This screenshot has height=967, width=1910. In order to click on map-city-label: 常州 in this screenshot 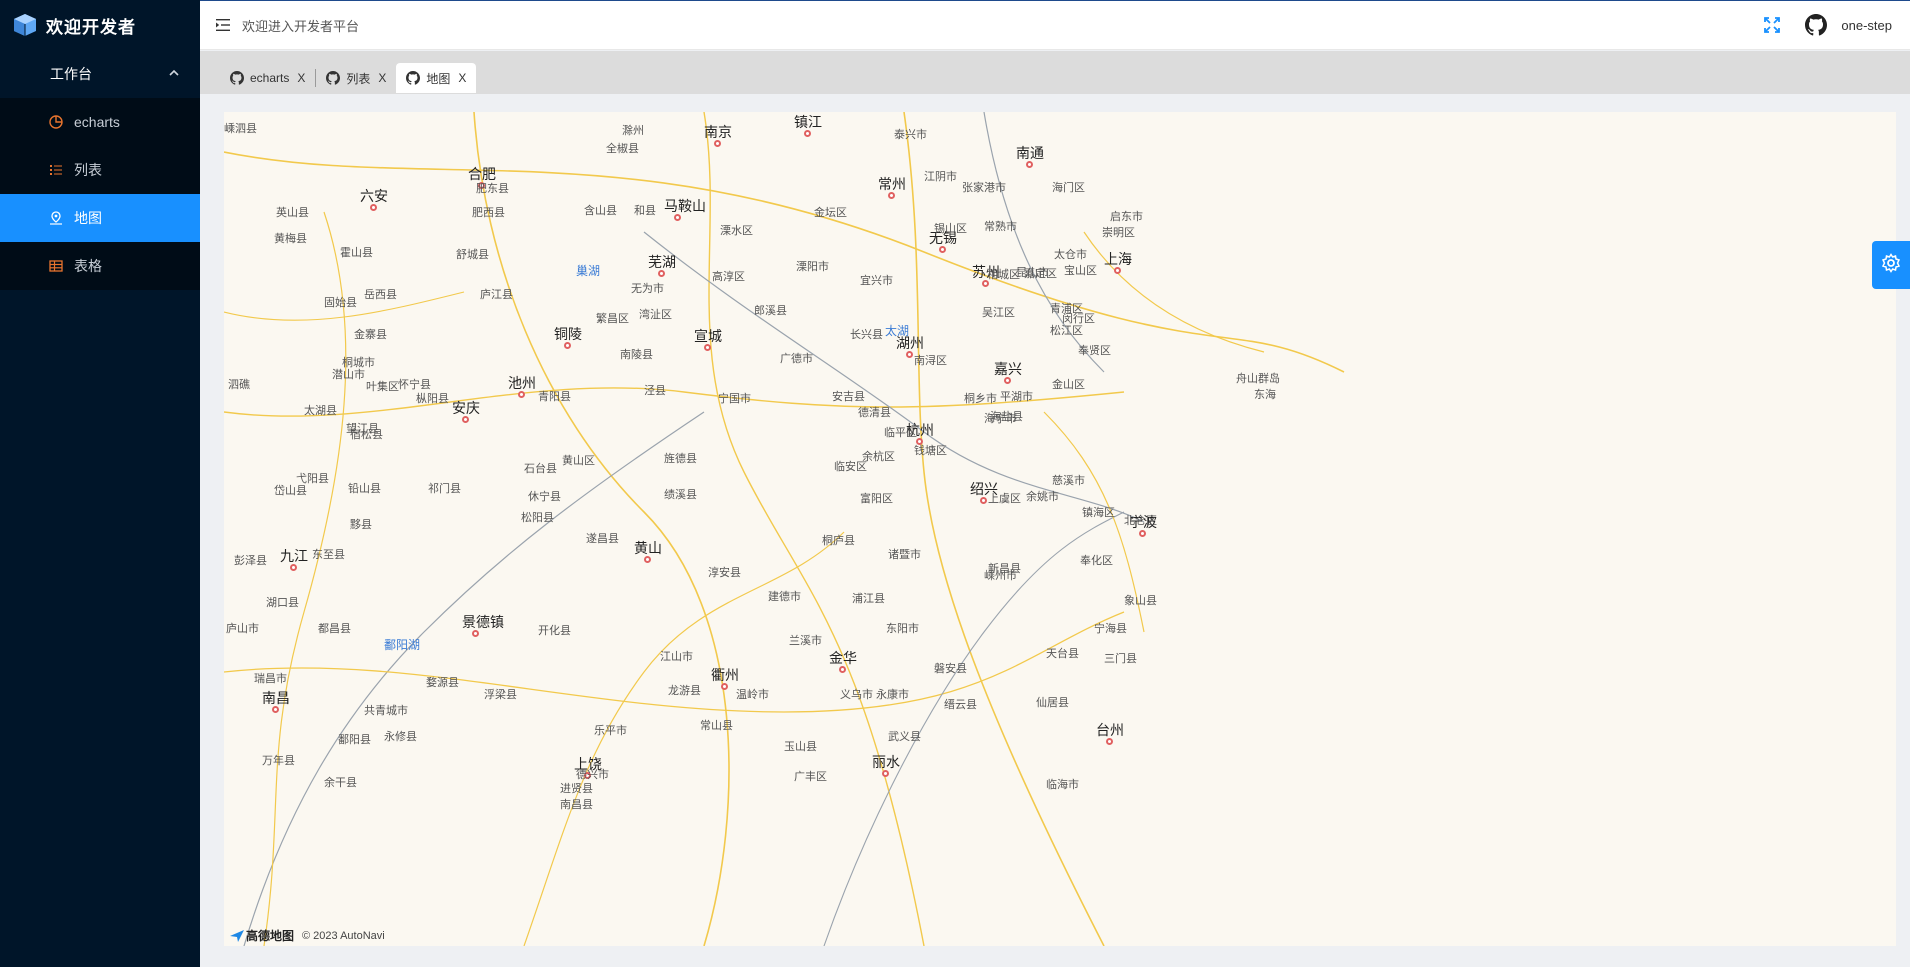, I will do `click(892, 184)`.